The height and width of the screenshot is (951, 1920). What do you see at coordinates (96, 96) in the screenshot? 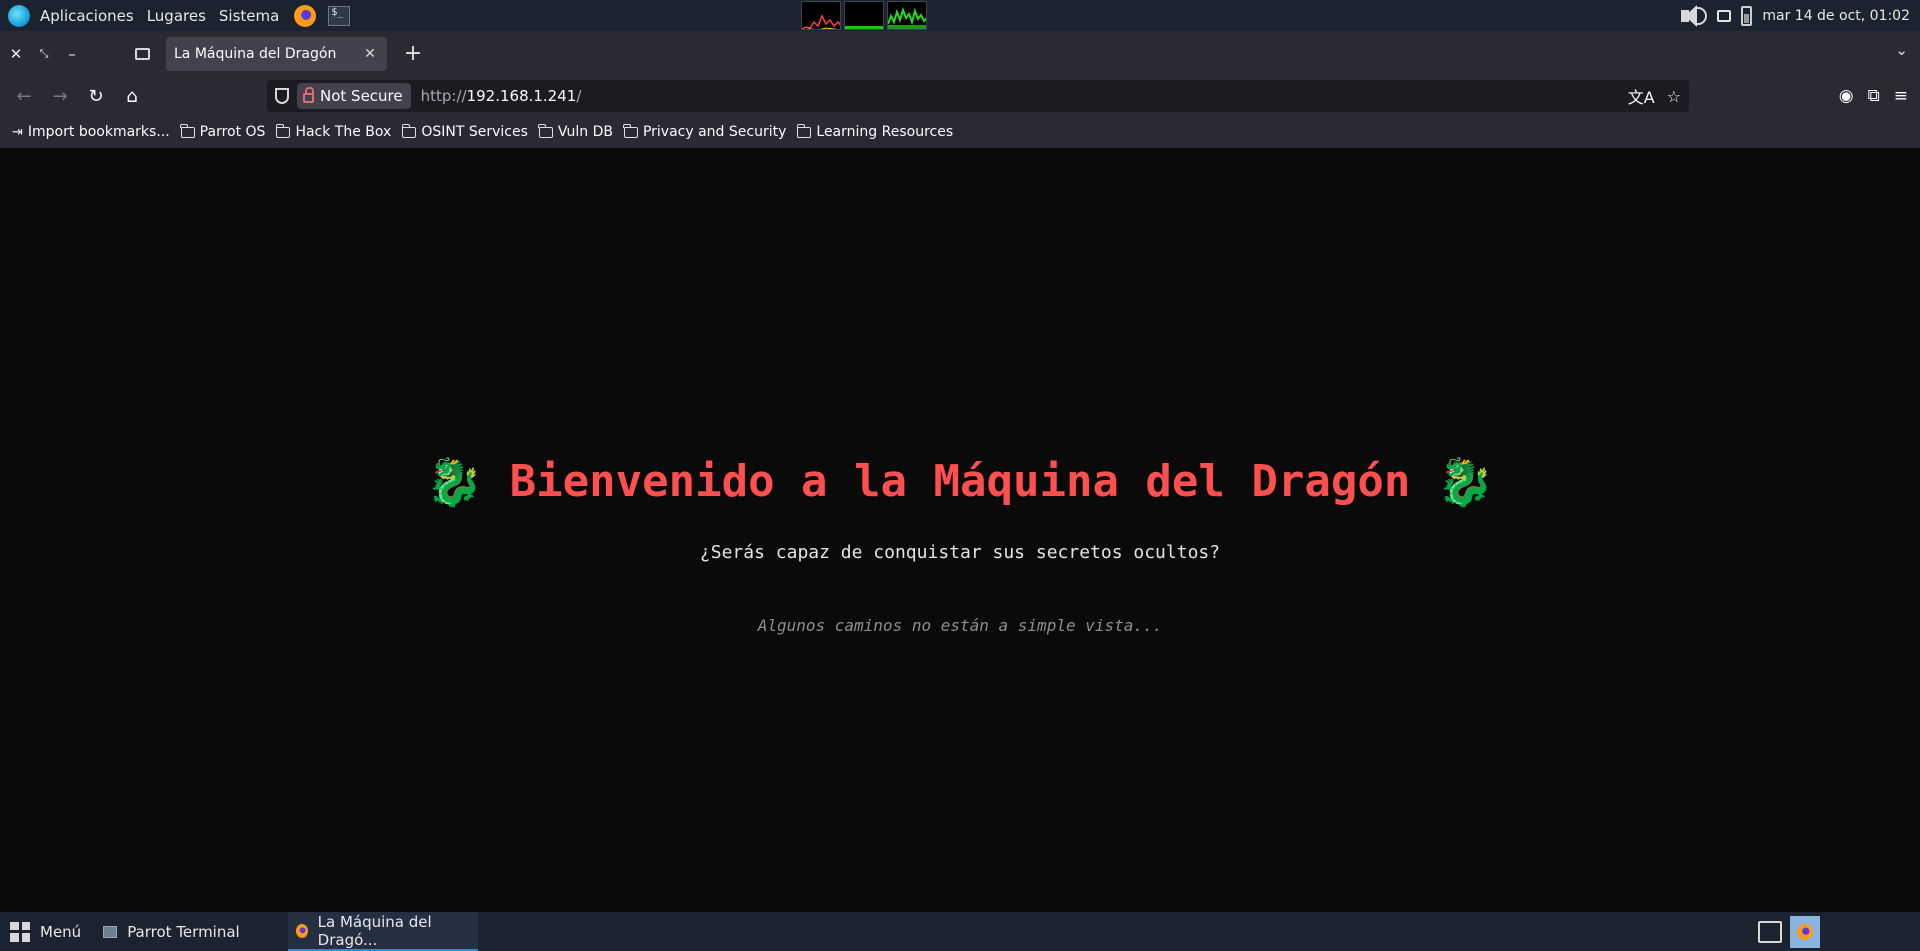
I see `reload-icon: ↻` at bounding box center [96, 96].